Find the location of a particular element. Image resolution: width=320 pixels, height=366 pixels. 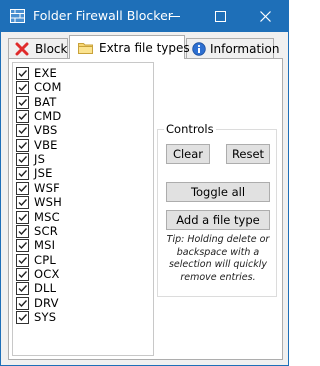

window-title: Folder Firewall Blocker is located at coordinates (103, 15).